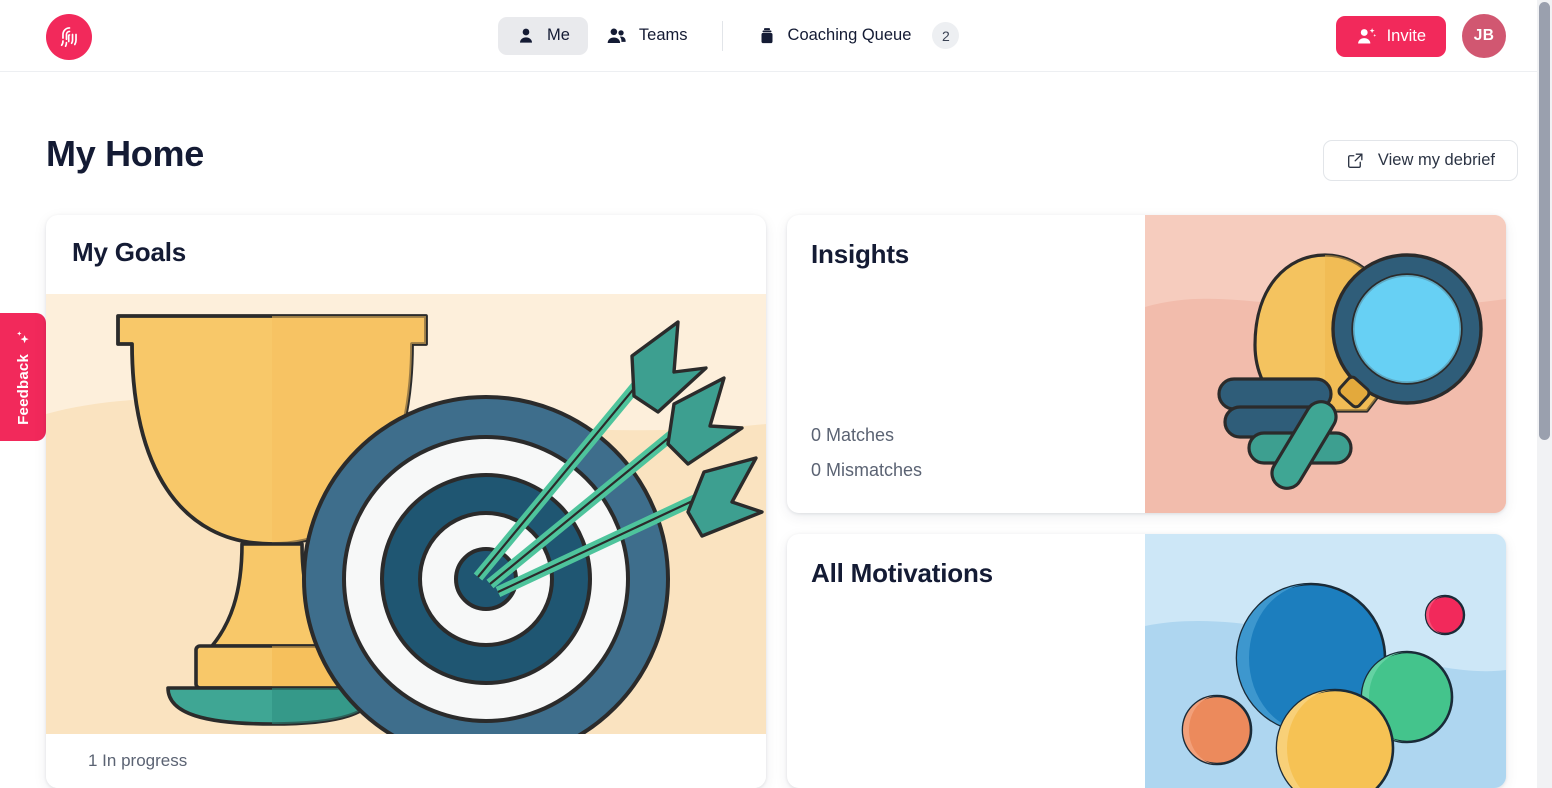 This screenshot has width=1552, height=788. Describe the element at coordinates (1366, 35) in the screenshot. I see `person-add-icon` at that location.